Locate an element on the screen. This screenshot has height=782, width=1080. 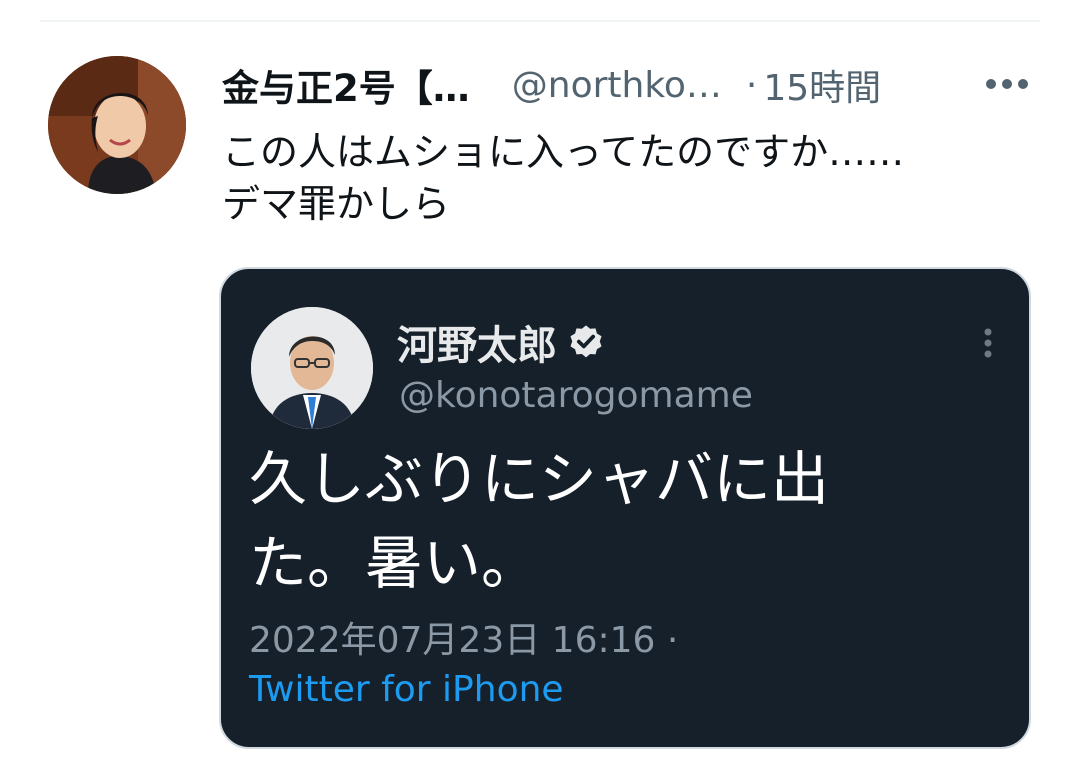
more-button is located at coordinates (1007, 84).